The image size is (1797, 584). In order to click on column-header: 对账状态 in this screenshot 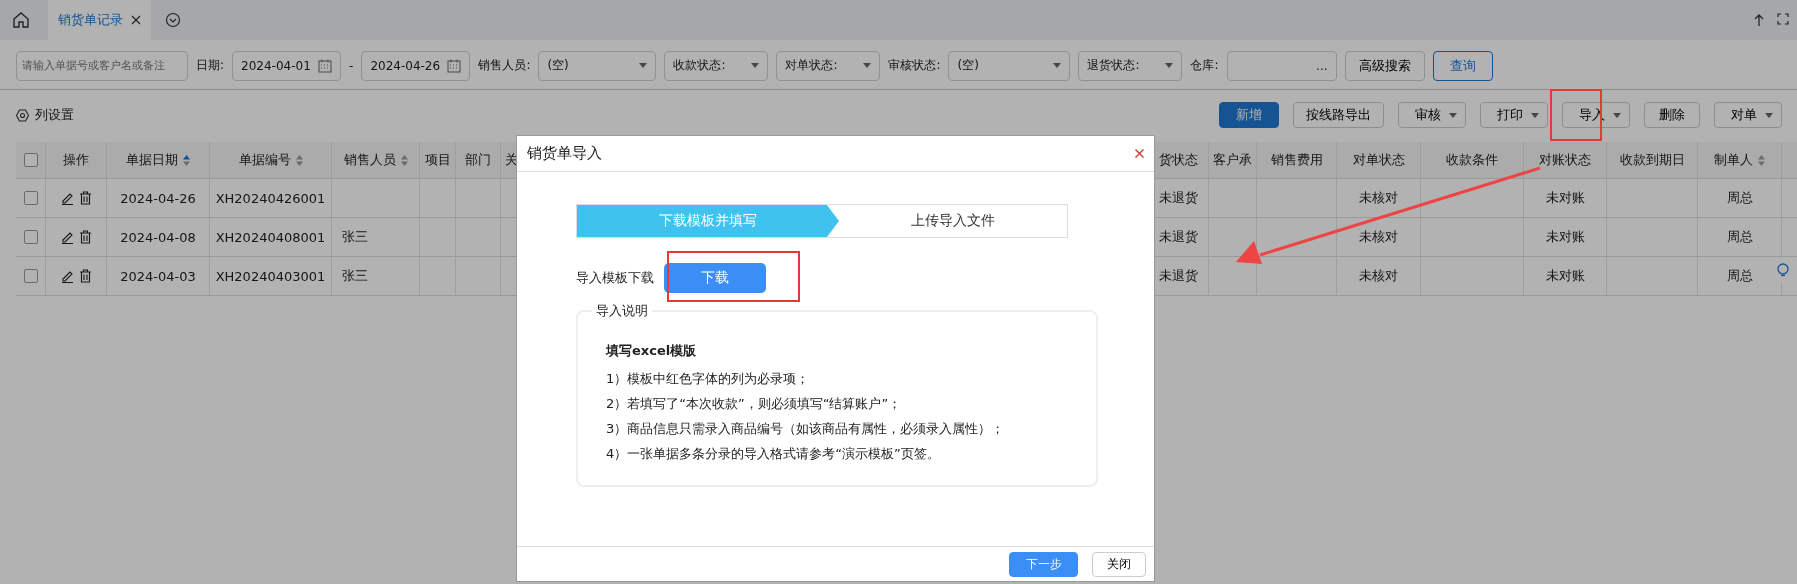, I will do `click(1565, 160)`.